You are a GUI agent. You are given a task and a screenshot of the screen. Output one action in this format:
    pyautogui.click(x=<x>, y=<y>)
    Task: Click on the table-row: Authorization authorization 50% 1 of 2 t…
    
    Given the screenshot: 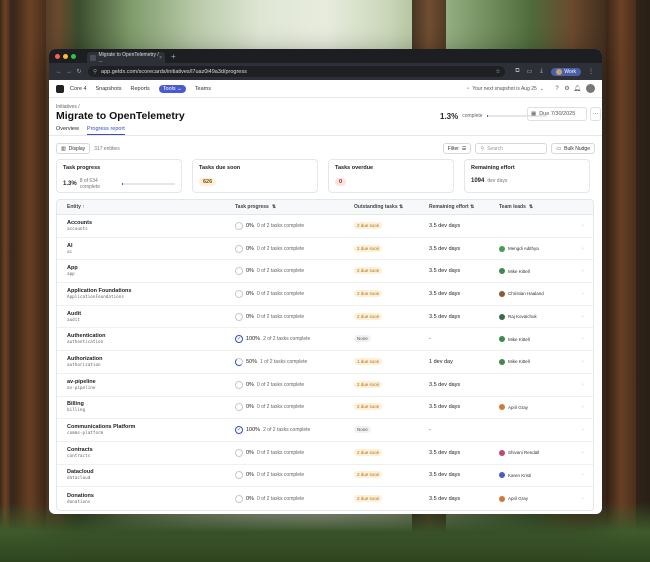 What is the action you would take?
    pyautogui.click(x=325, y=362)
    